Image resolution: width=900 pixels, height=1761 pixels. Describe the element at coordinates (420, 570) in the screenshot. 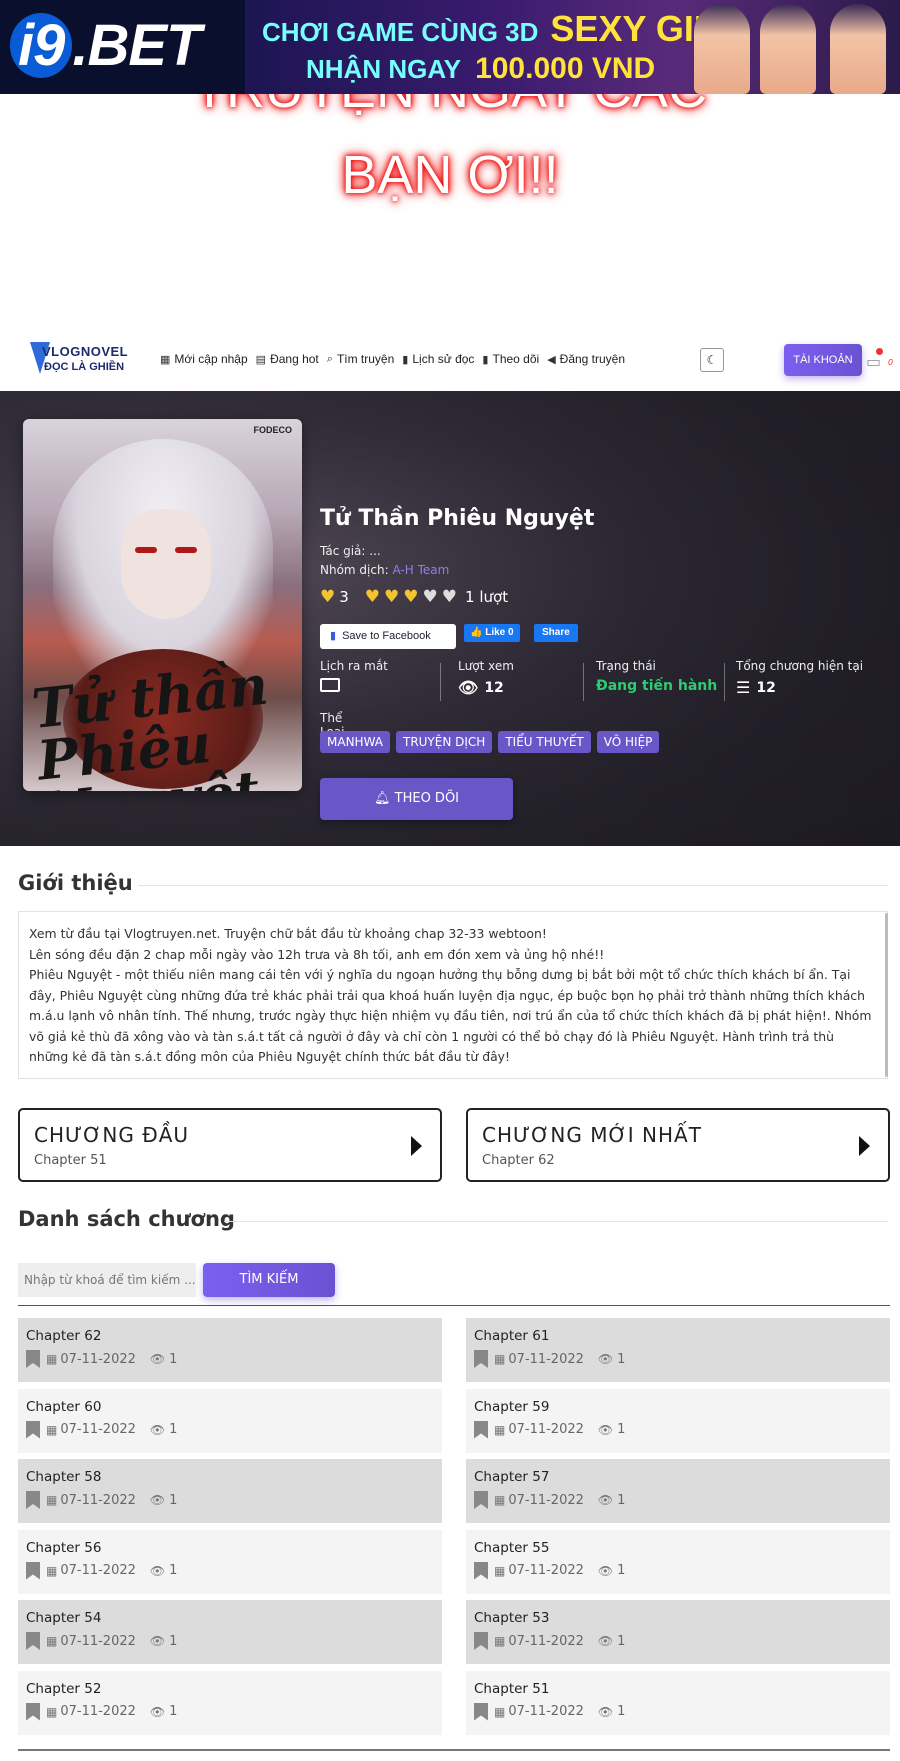

I see `translator-link: A-H Team` at that location.